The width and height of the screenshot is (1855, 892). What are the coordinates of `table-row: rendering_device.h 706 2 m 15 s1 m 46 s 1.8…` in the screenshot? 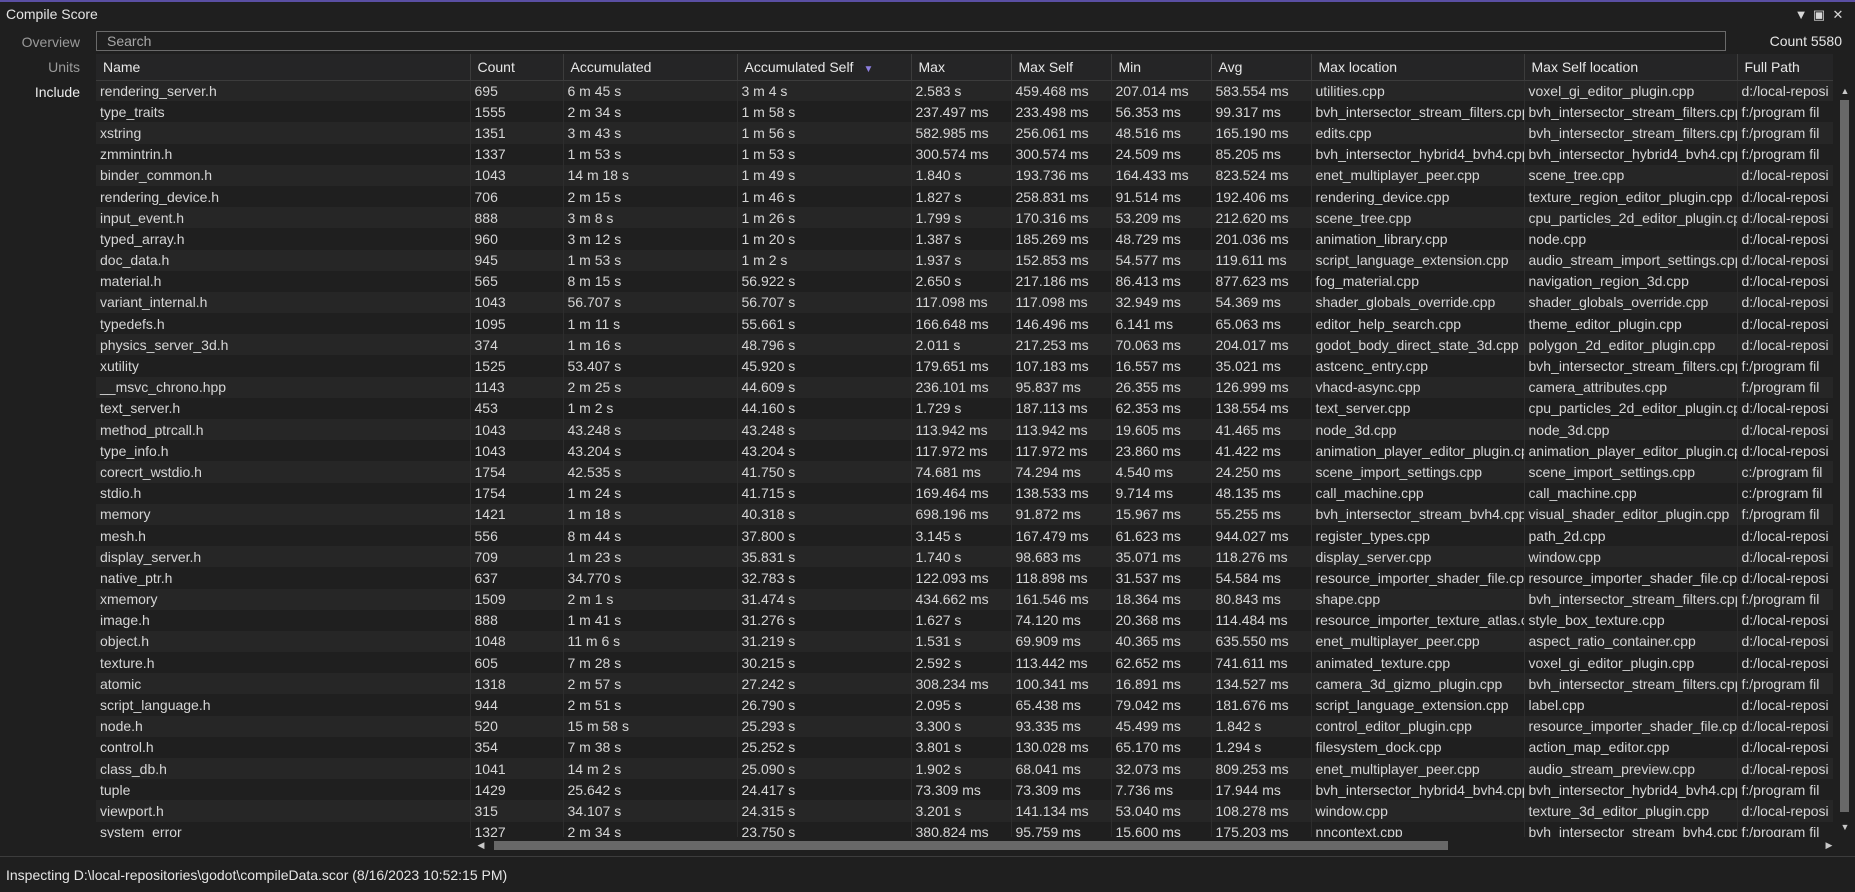 It's located at (964, 196).